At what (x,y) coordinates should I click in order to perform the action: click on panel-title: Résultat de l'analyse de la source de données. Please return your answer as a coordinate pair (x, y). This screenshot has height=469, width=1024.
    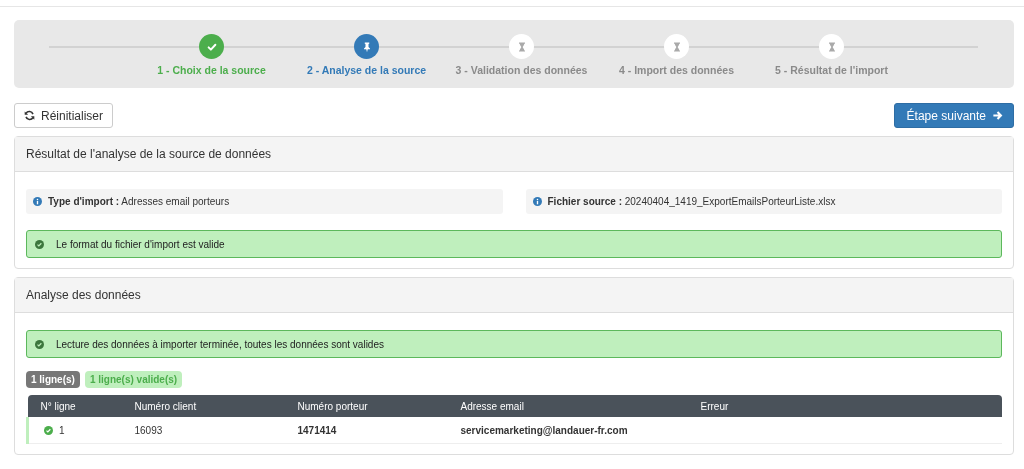
    Looking at the image, I should click on (149, 154).